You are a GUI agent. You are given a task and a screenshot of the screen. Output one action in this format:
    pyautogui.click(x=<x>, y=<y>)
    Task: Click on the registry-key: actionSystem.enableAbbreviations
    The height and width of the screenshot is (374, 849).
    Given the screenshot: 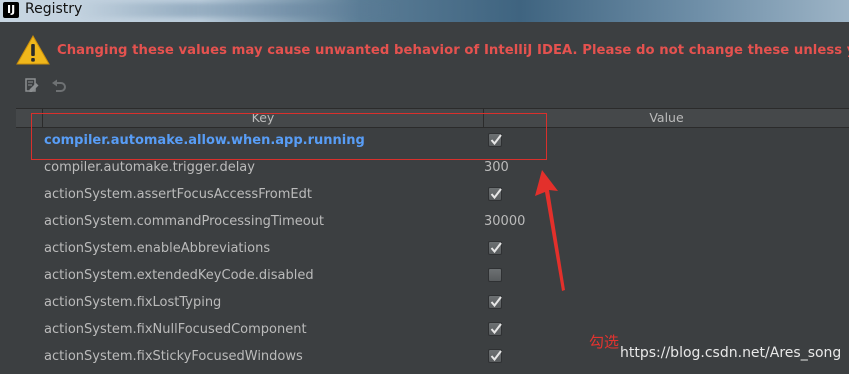 What is the action you would take?
    pyautogui.click(x=157, y=248)
    